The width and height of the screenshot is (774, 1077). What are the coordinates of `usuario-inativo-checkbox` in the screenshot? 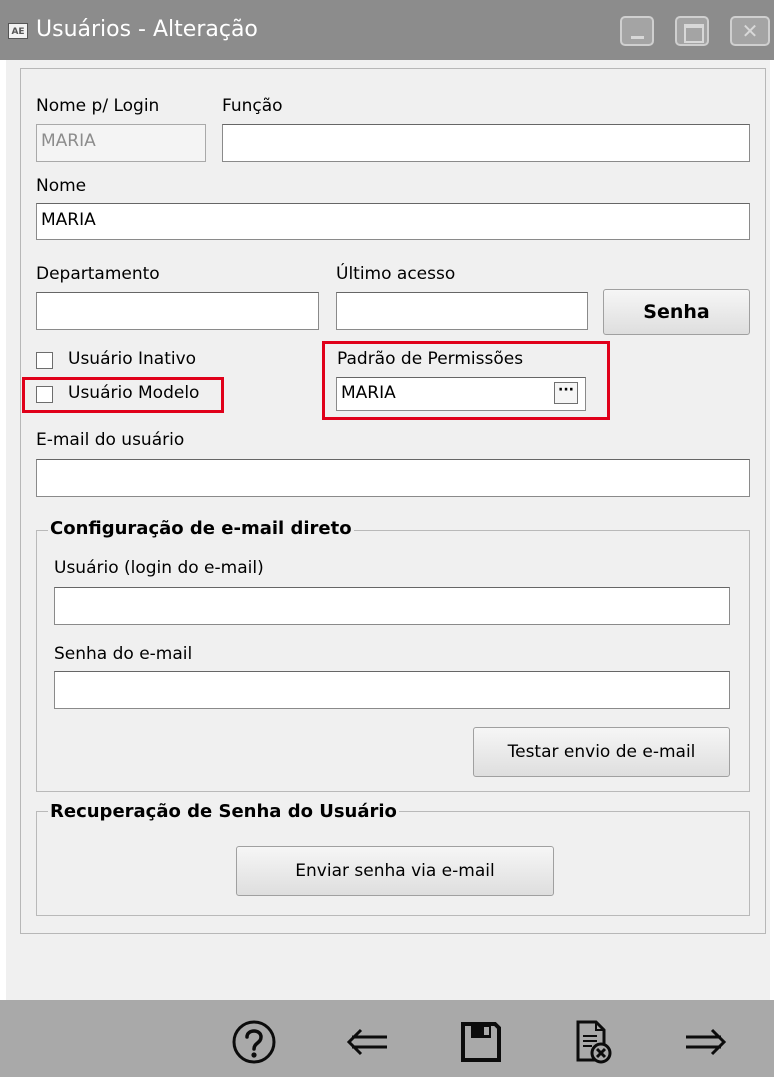 It's located at (44, 360).